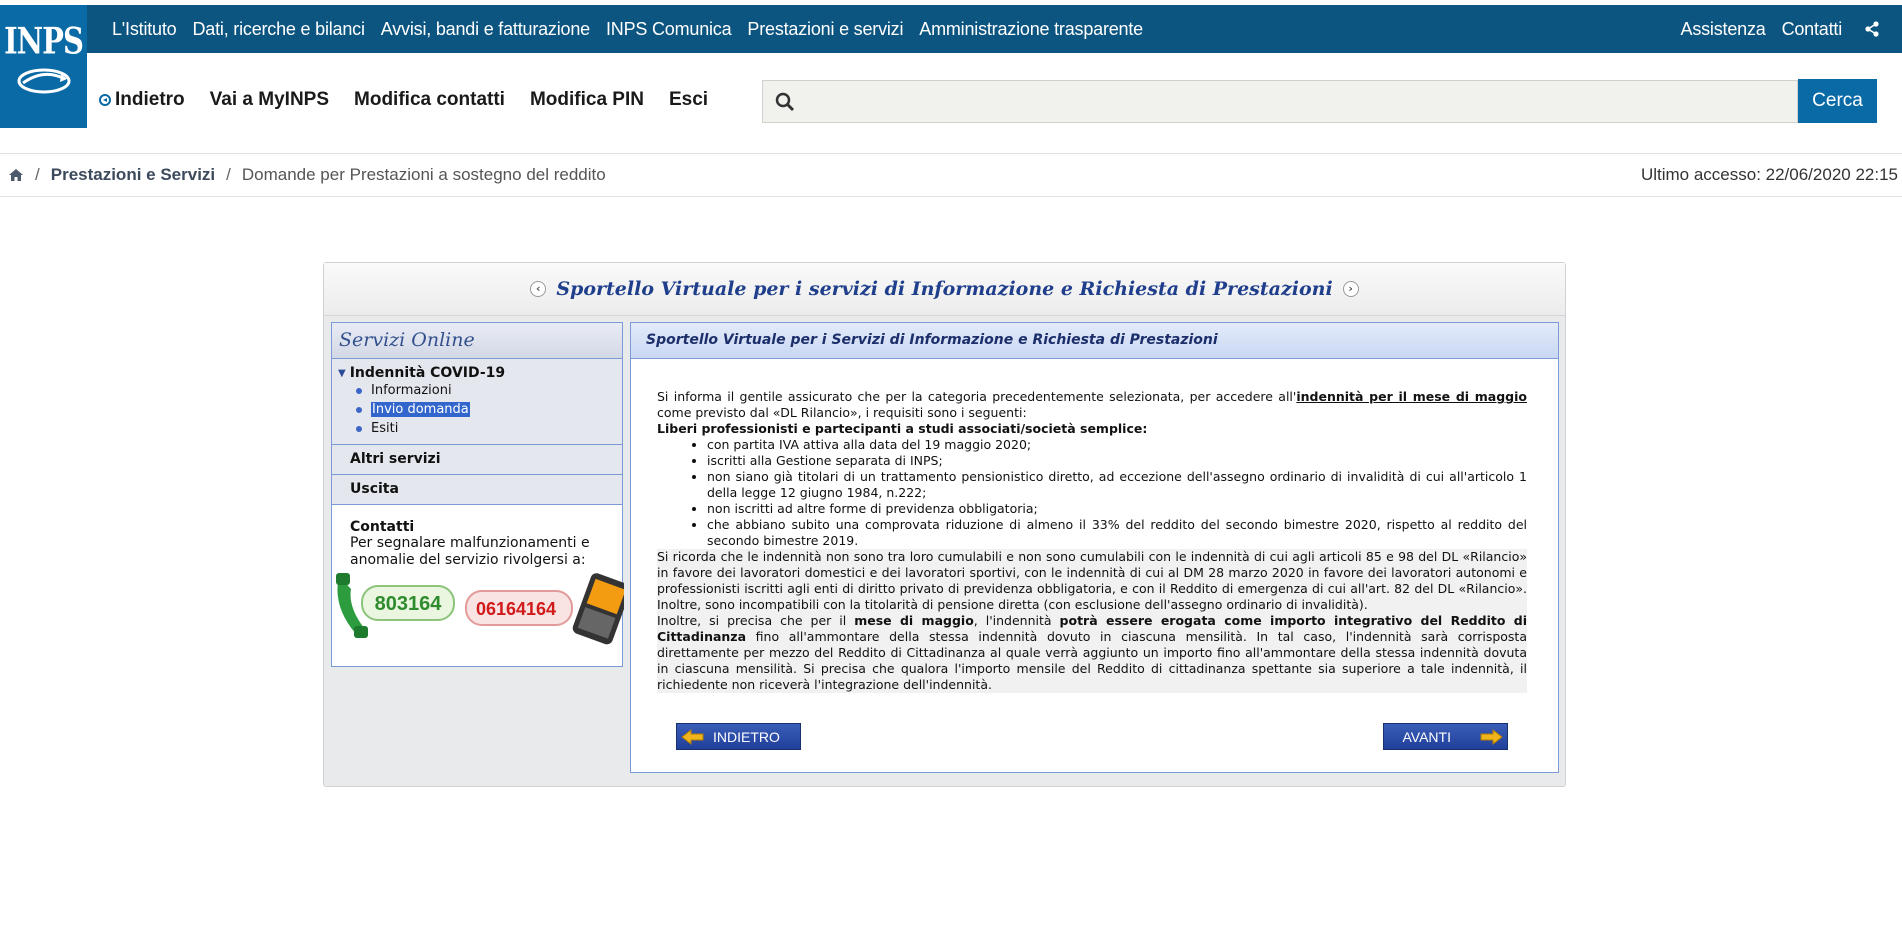 This screenshot has width=1902, height=937. Describe the element at coordinates (538, 289) in the screenshot. I see `prev-arrow-icon: ‹` at that location.